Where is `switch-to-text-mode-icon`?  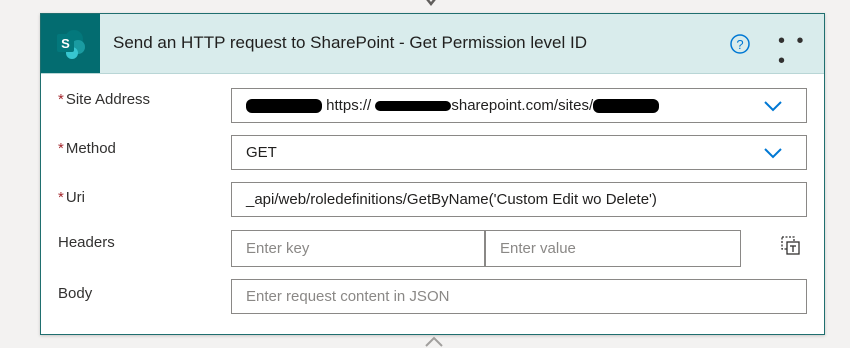 switch-to-text-mode-icon is located at coordinates (791, 245).